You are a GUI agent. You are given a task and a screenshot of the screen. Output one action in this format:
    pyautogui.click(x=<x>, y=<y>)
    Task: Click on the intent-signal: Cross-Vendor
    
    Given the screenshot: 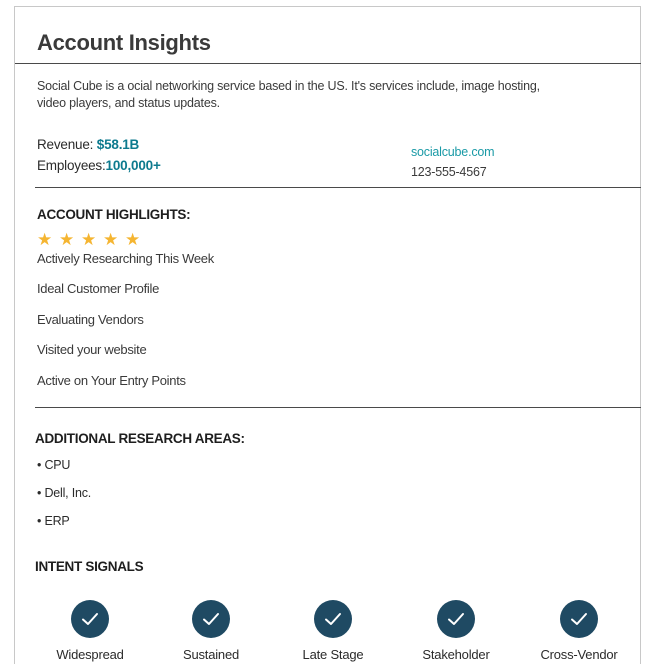 What is the action you would take?
    pyautogui.click(x=579, y=631)
    